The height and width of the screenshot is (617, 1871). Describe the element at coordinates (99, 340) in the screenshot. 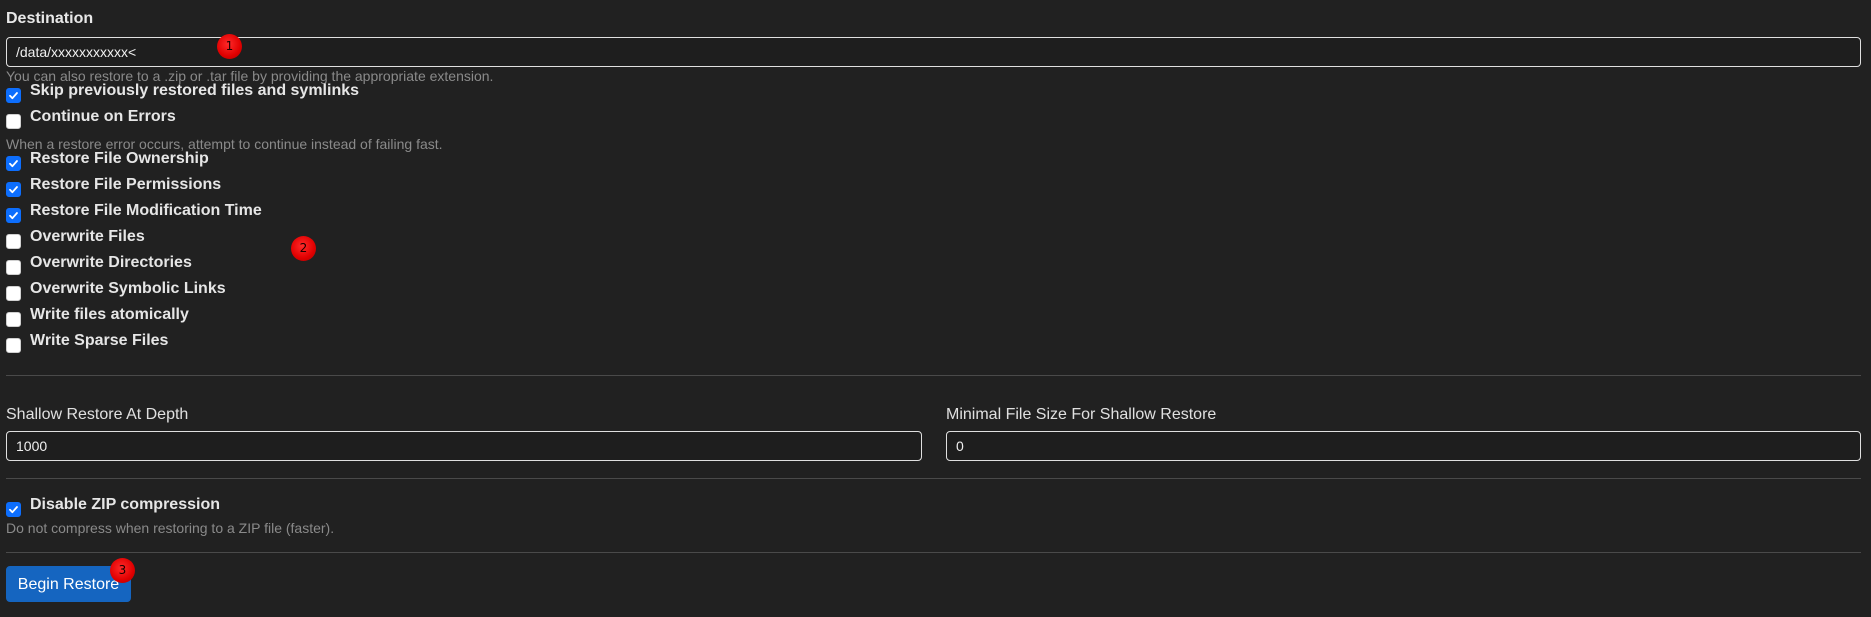

I see `option-label: Write Sparse Files` at that location.